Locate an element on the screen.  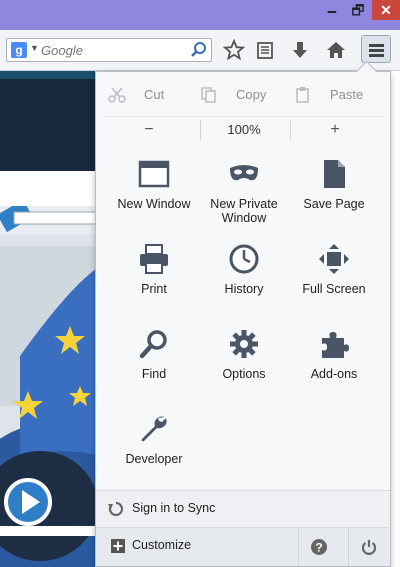
find-label: Find is located at coordinates (154, 374).